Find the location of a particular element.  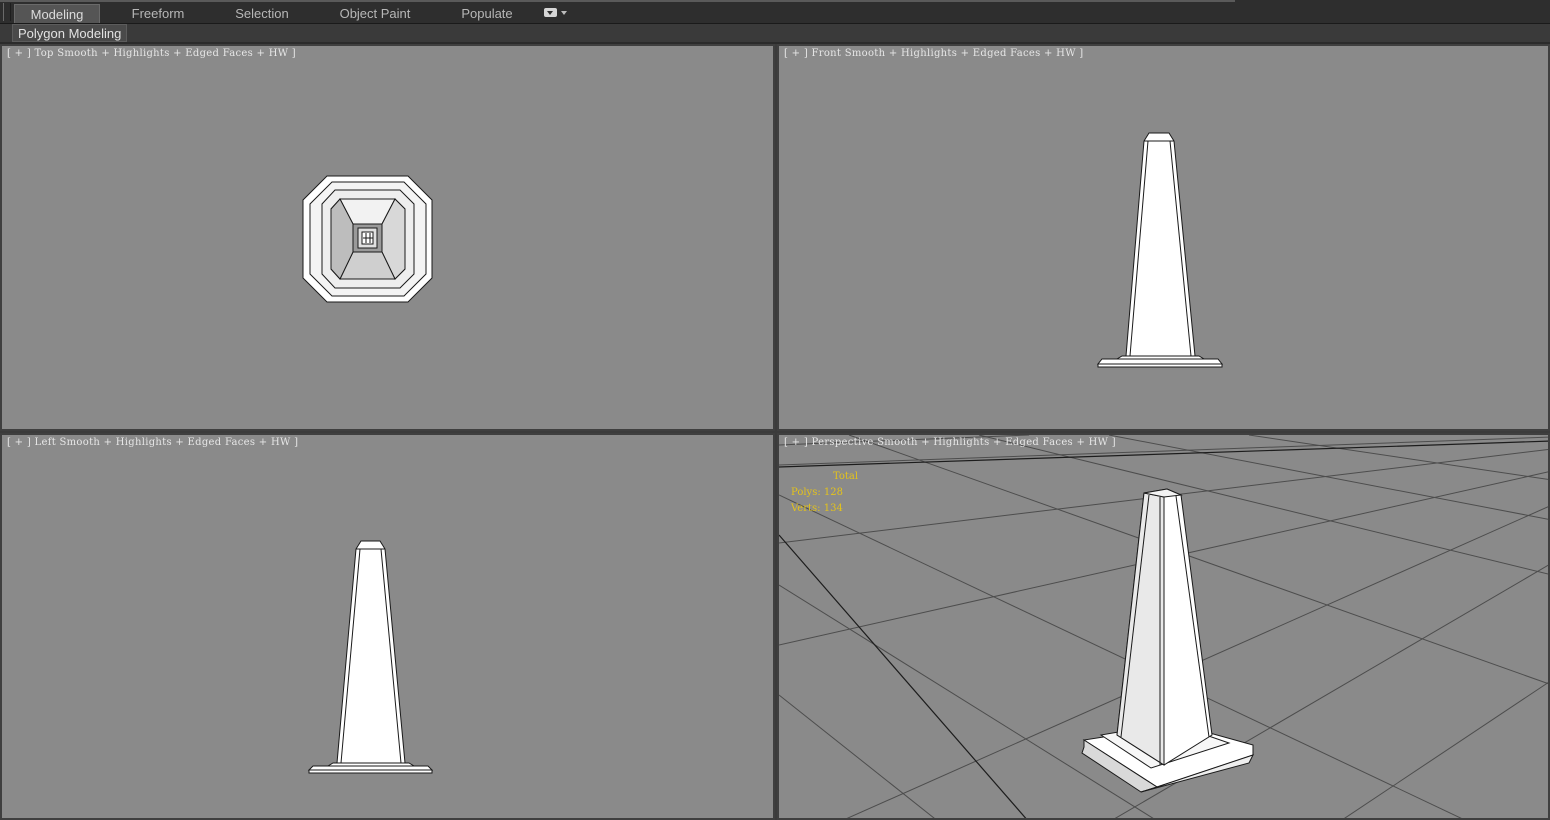

tab-modeling: Modeling is located at coordinates (57, 13).